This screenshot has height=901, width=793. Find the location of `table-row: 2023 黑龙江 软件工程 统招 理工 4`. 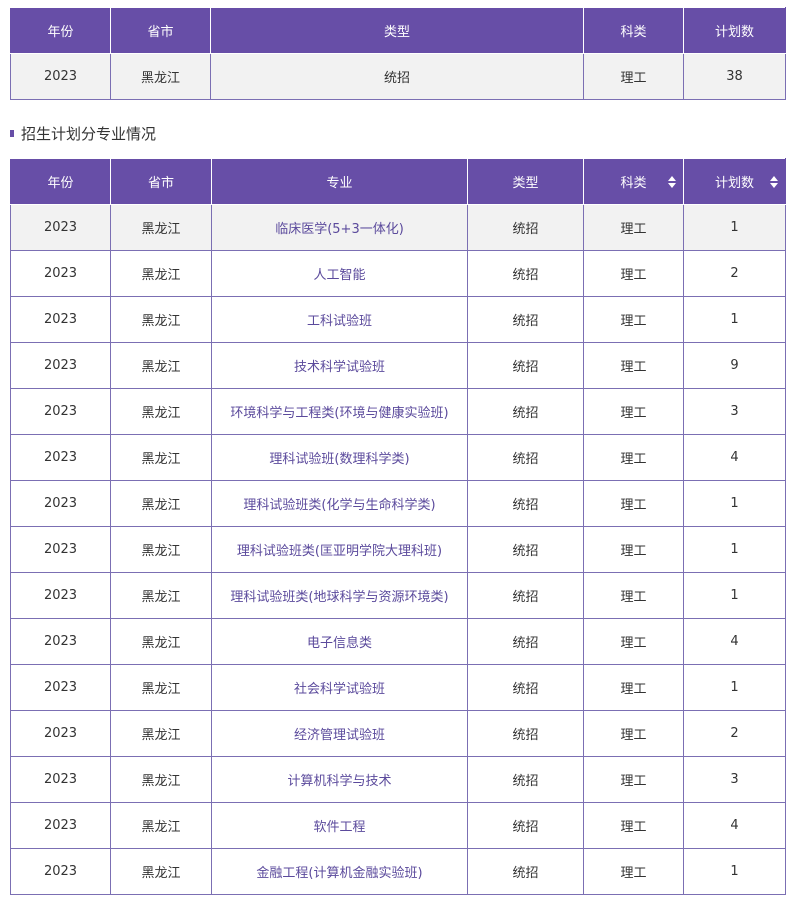

table-row: 2023 黑龙江 软件工程 统招 理工 4 is located at coordinates (398, 825).